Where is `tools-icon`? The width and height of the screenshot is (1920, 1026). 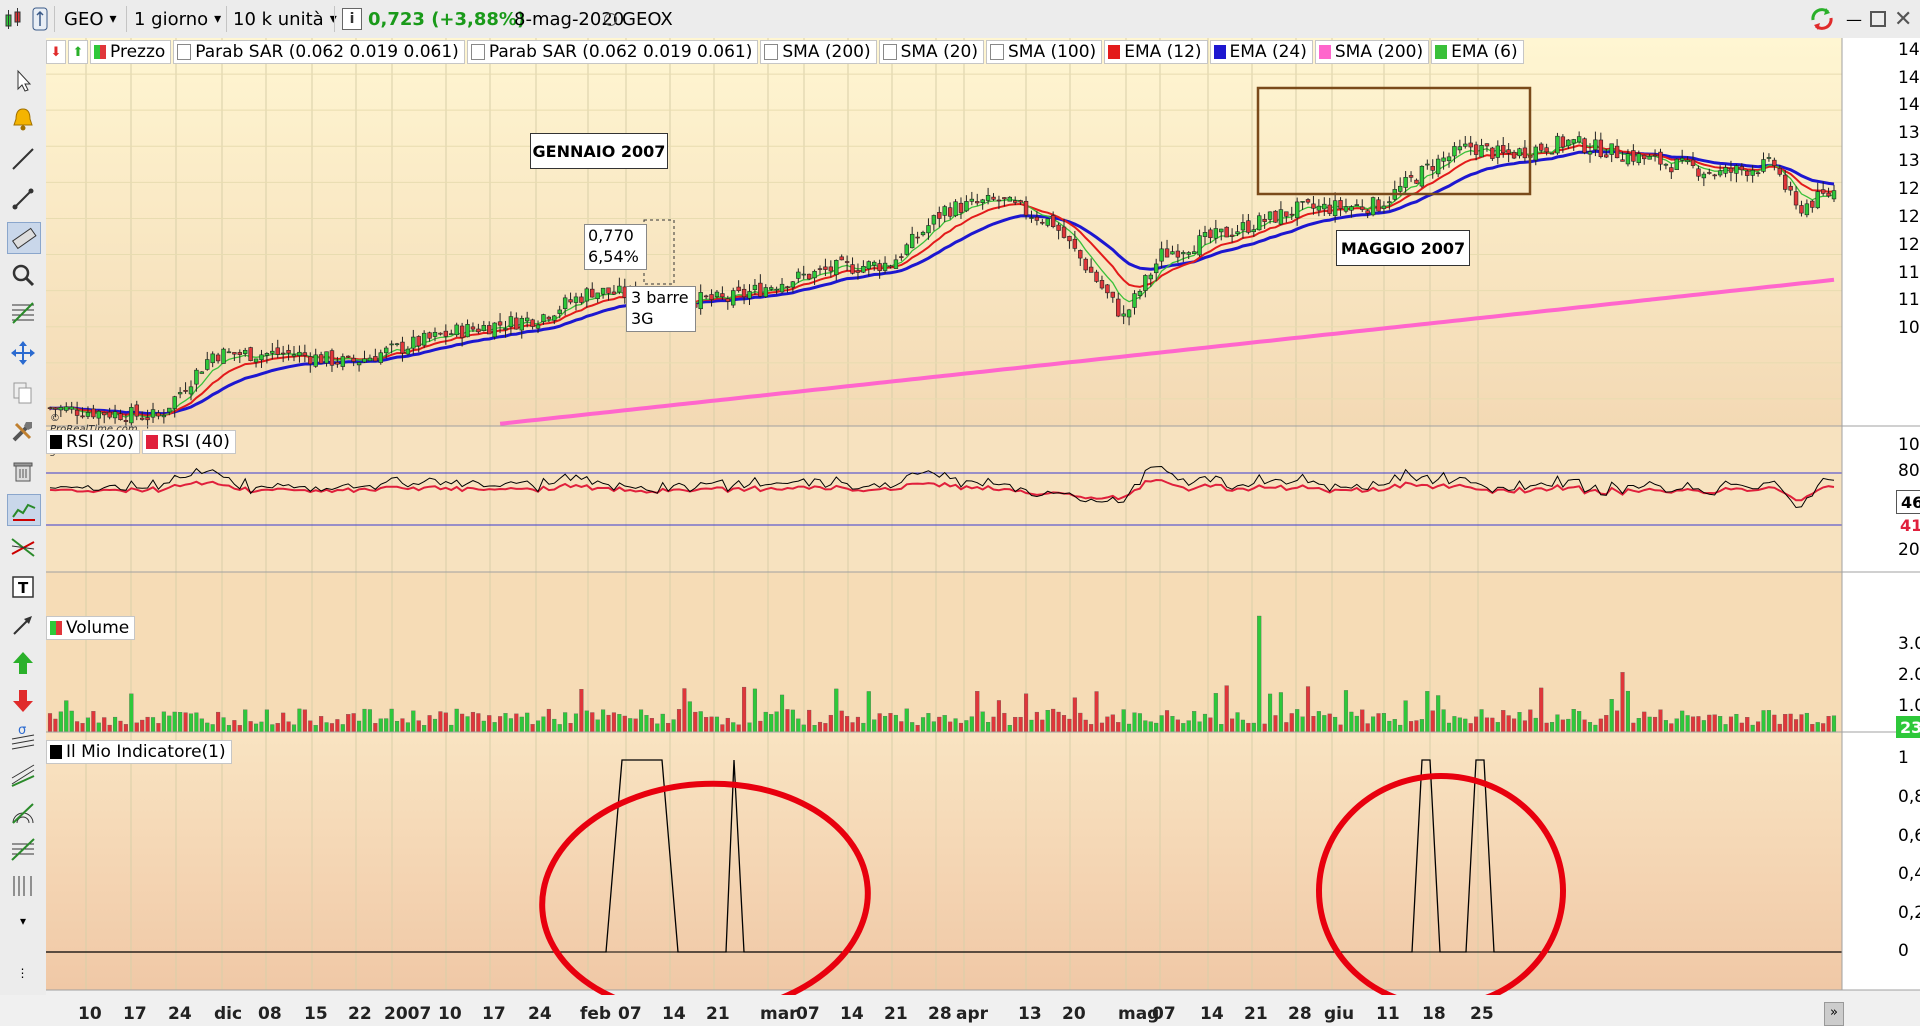 tools-icon is located at coordinates (23, 431).